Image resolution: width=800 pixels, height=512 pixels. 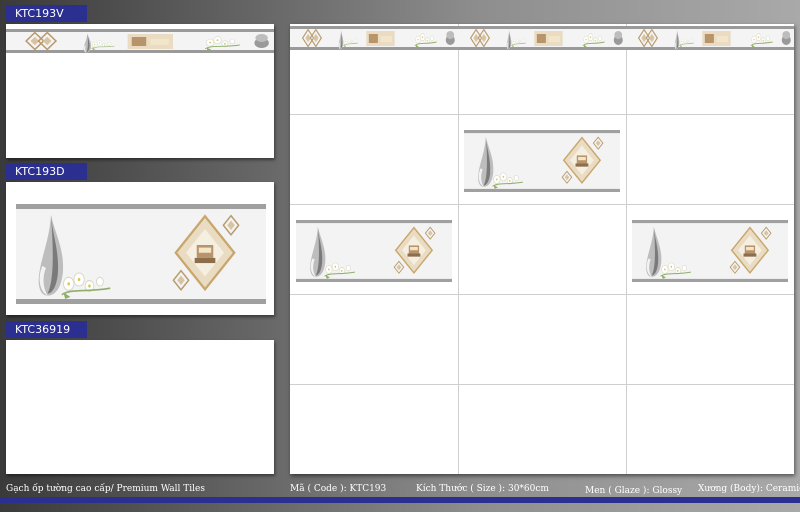 I want to click on border-strip-image, so click(x=140, y=44).